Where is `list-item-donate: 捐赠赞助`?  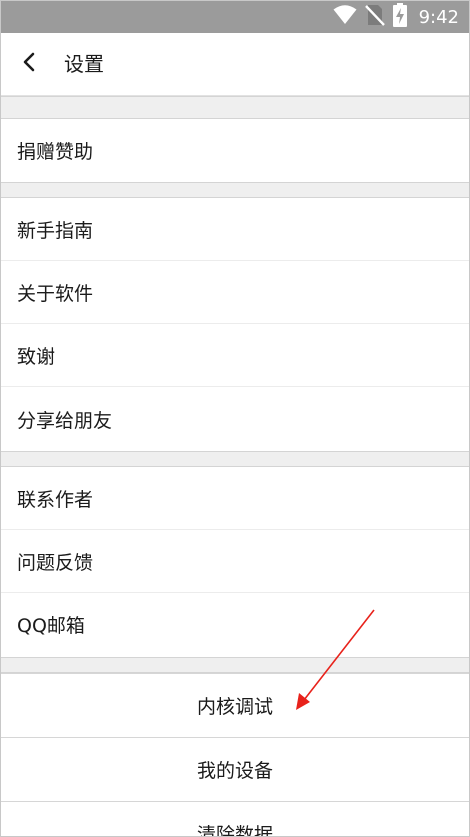 list-item-donate: 捐赠赞助 is located at coordinates (235, 150).